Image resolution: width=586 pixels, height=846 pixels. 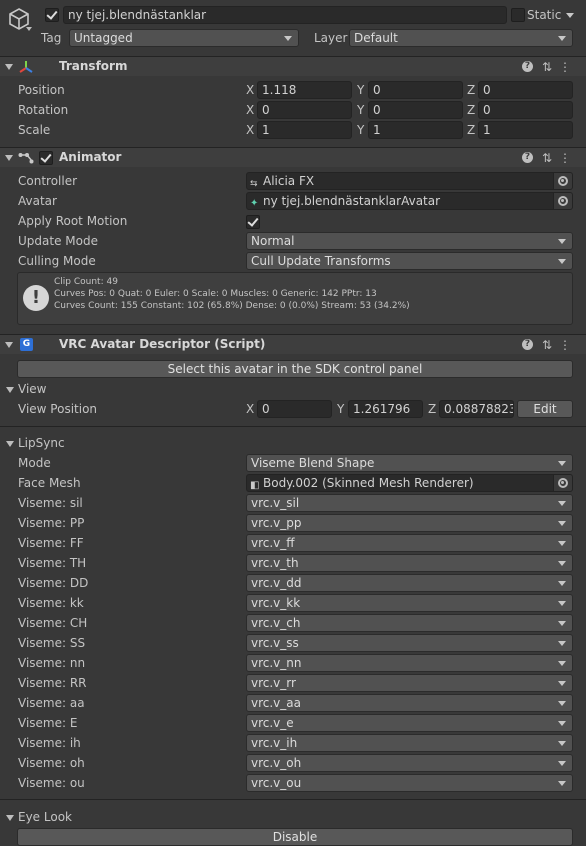 I want to click on viseme-dropdown: vrc.v_th, so click(x=409, y=563).